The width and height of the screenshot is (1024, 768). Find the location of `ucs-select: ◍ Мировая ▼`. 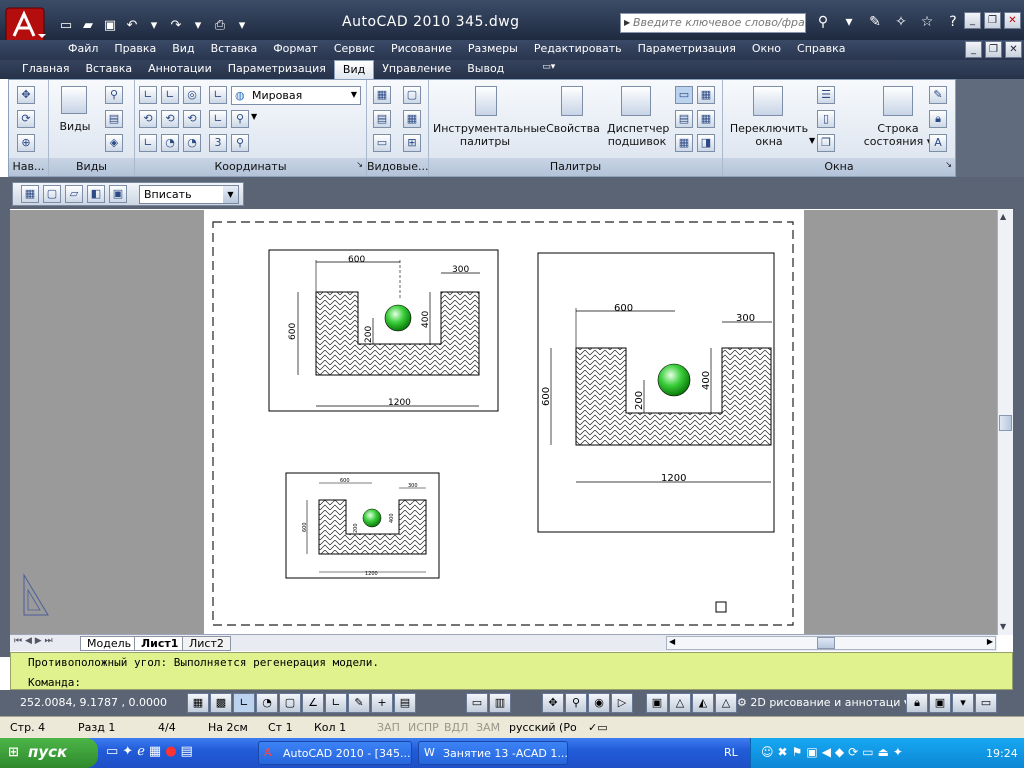

ucs-select: ◍ Мировая ▼ is located at coordinates (296, 95).